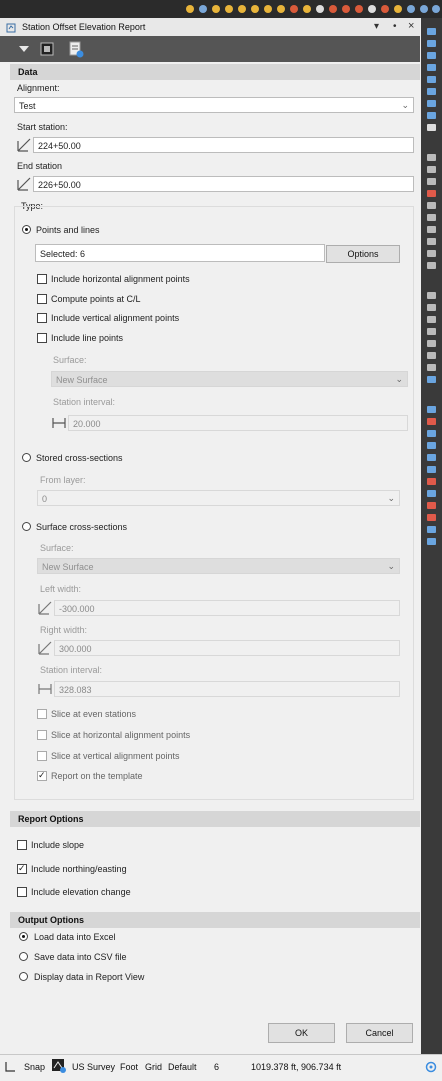  What do you see at coordinates (42, 775) in the screenshot?
I see `report-on-the-template-checkbox: ✓` at bounding box center [42, 775].